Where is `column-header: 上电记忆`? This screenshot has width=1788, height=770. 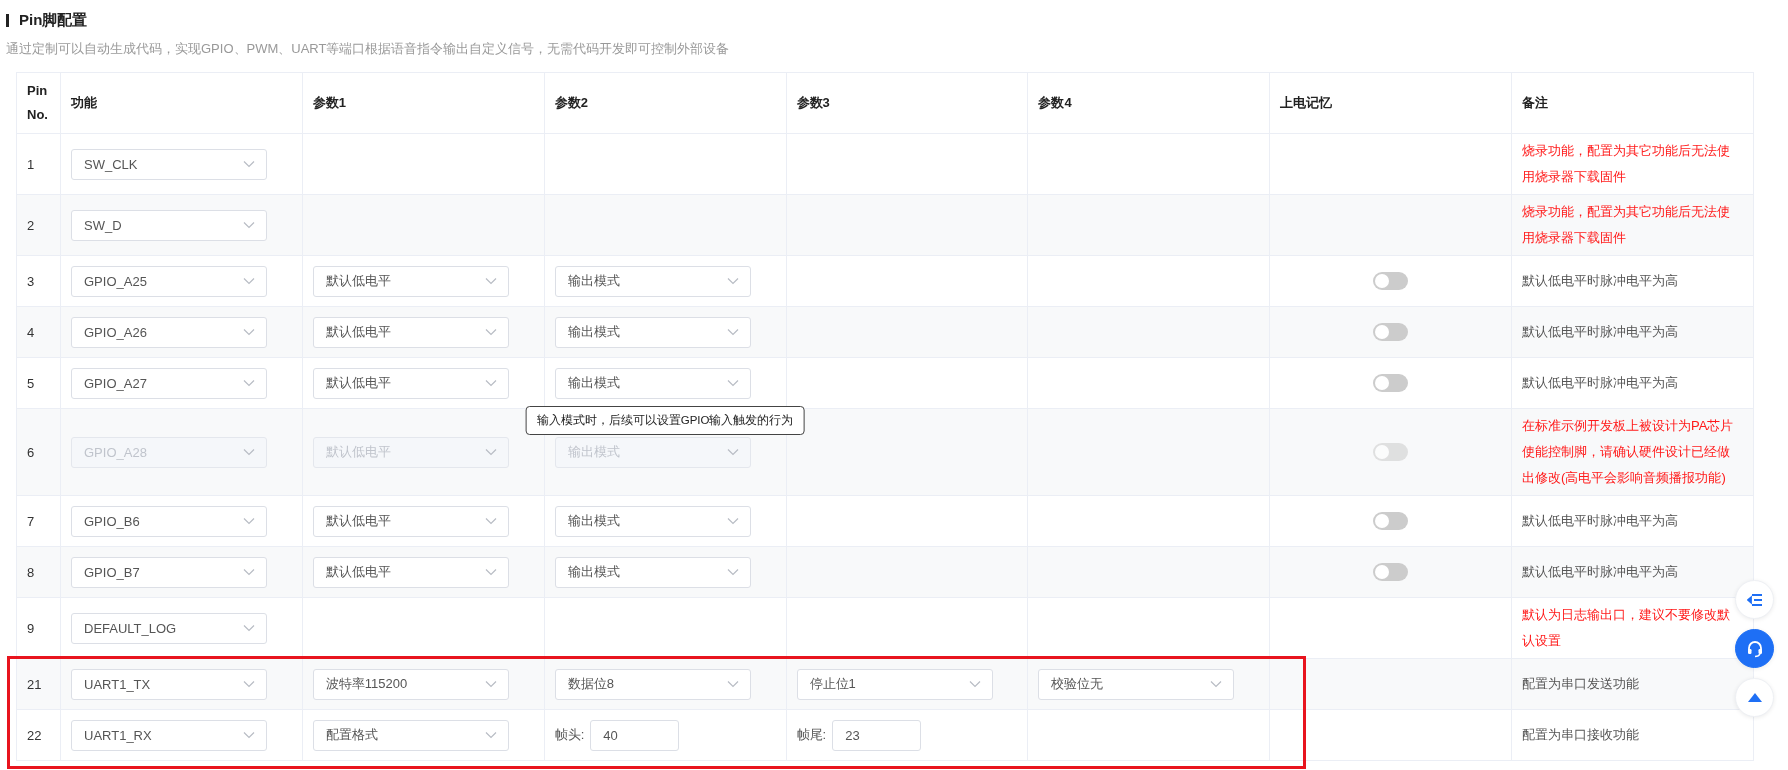
column-header: 上电记忆 is located at coordinates (1306, 102).